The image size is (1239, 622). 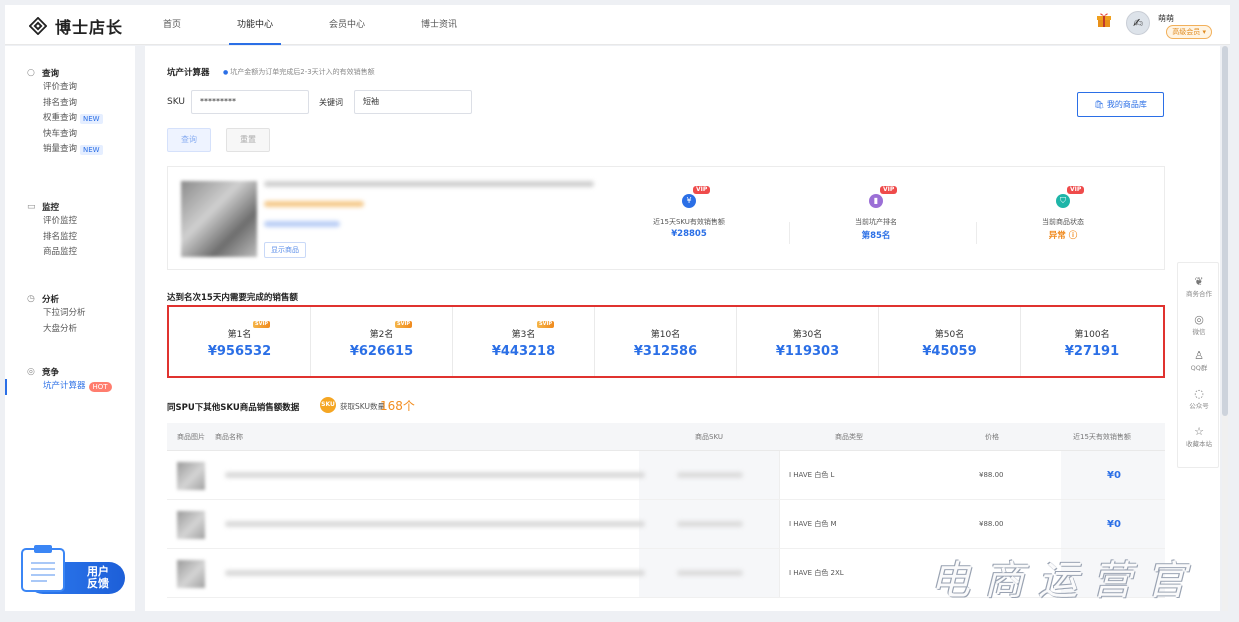 What do you see at coordinates (60, 133) in the screenshot?
I see `sidebar-item-label: 快车查询` at bounding box center [60, 133].